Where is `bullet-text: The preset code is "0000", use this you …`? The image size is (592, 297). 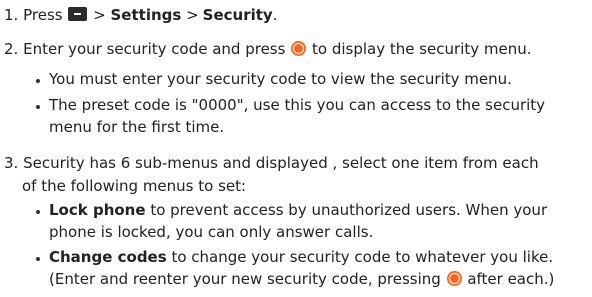
bullet-text: The preset code is "0000", use this you … is located at coordinates (297, 105).